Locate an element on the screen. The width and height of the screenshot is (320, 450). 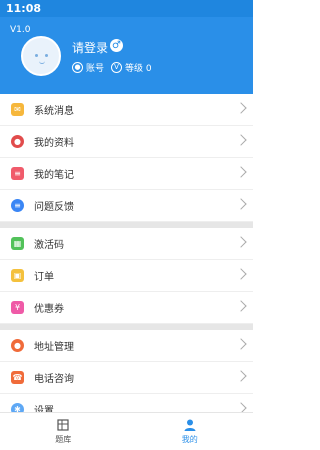
menu-item-system-messages: ✉ 系统消息 is located at coordinates (126, 110).